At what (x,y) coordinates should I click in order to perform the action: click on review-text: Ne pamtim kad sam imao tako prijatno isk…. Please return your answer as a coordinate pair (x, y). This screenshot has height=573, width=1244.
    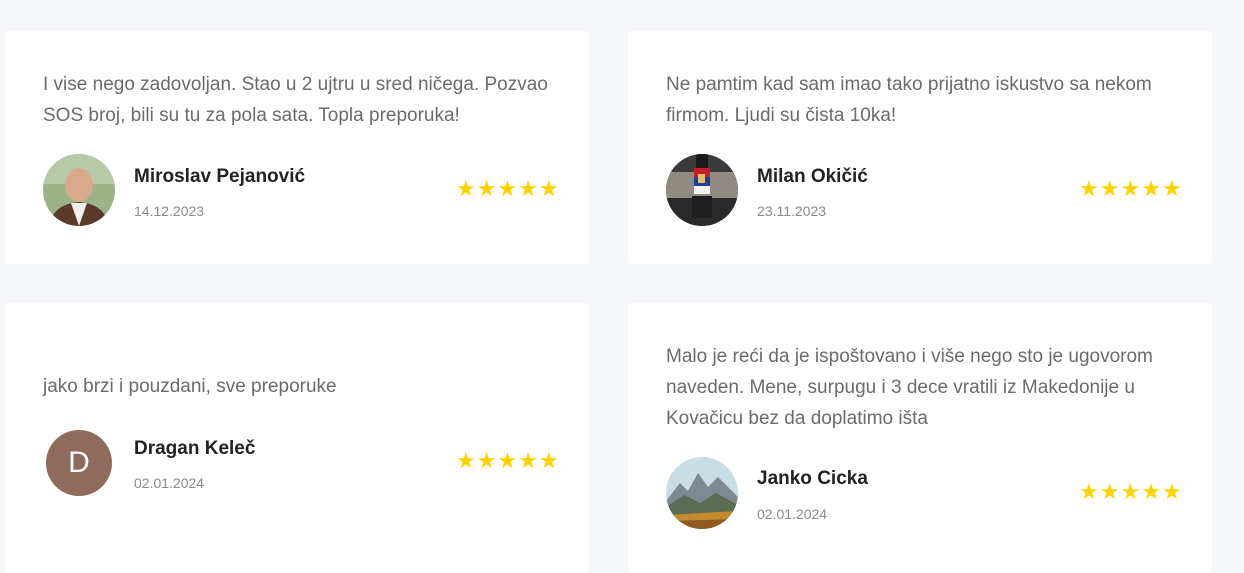
    Looking at the image, I should click on (909, 100).